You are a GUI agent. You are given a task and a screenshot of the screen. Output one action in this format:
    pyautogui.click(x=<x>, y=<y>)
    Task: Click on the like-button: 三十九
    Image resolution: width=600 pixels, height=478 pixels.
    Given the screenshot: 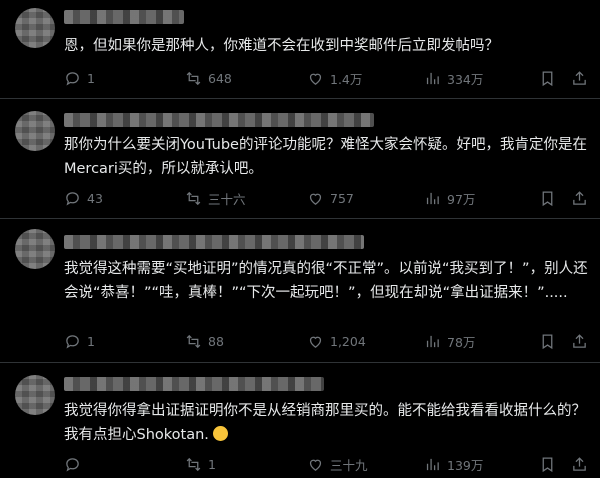 What is the action you would take?
    pyautogui.click(x=337, y=464)
    